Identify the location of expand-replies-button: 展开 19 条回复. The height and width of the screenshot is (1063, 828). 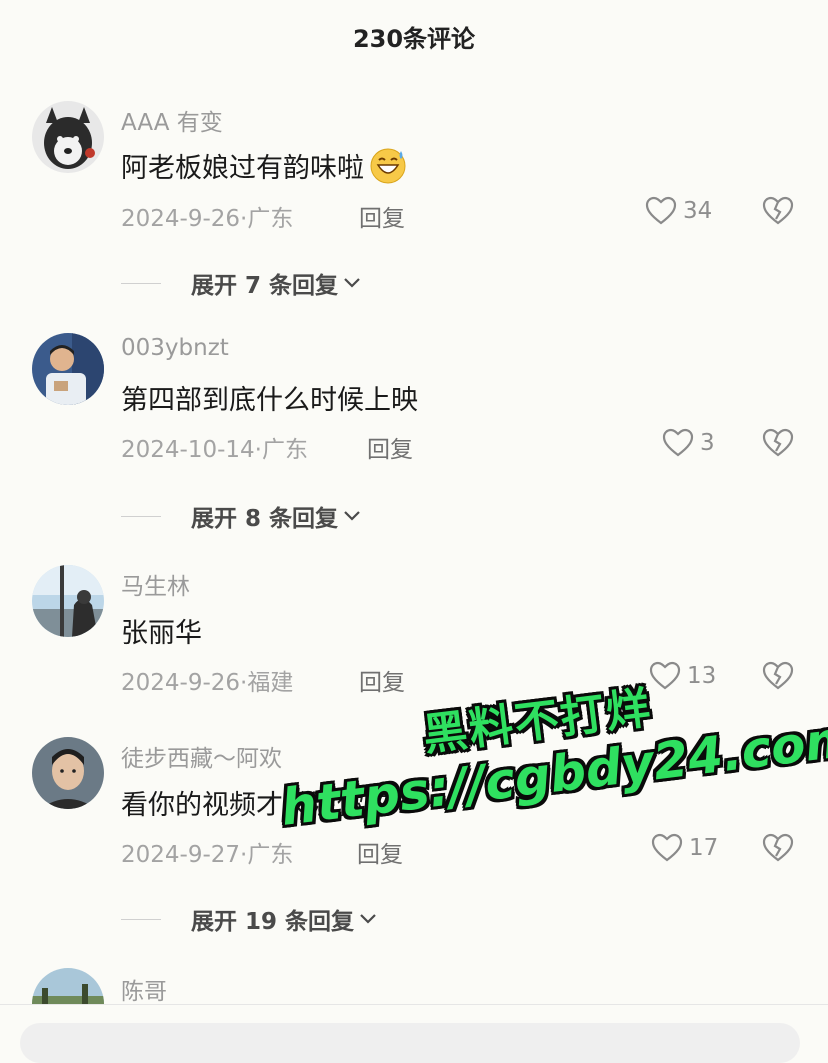
(249, 919).